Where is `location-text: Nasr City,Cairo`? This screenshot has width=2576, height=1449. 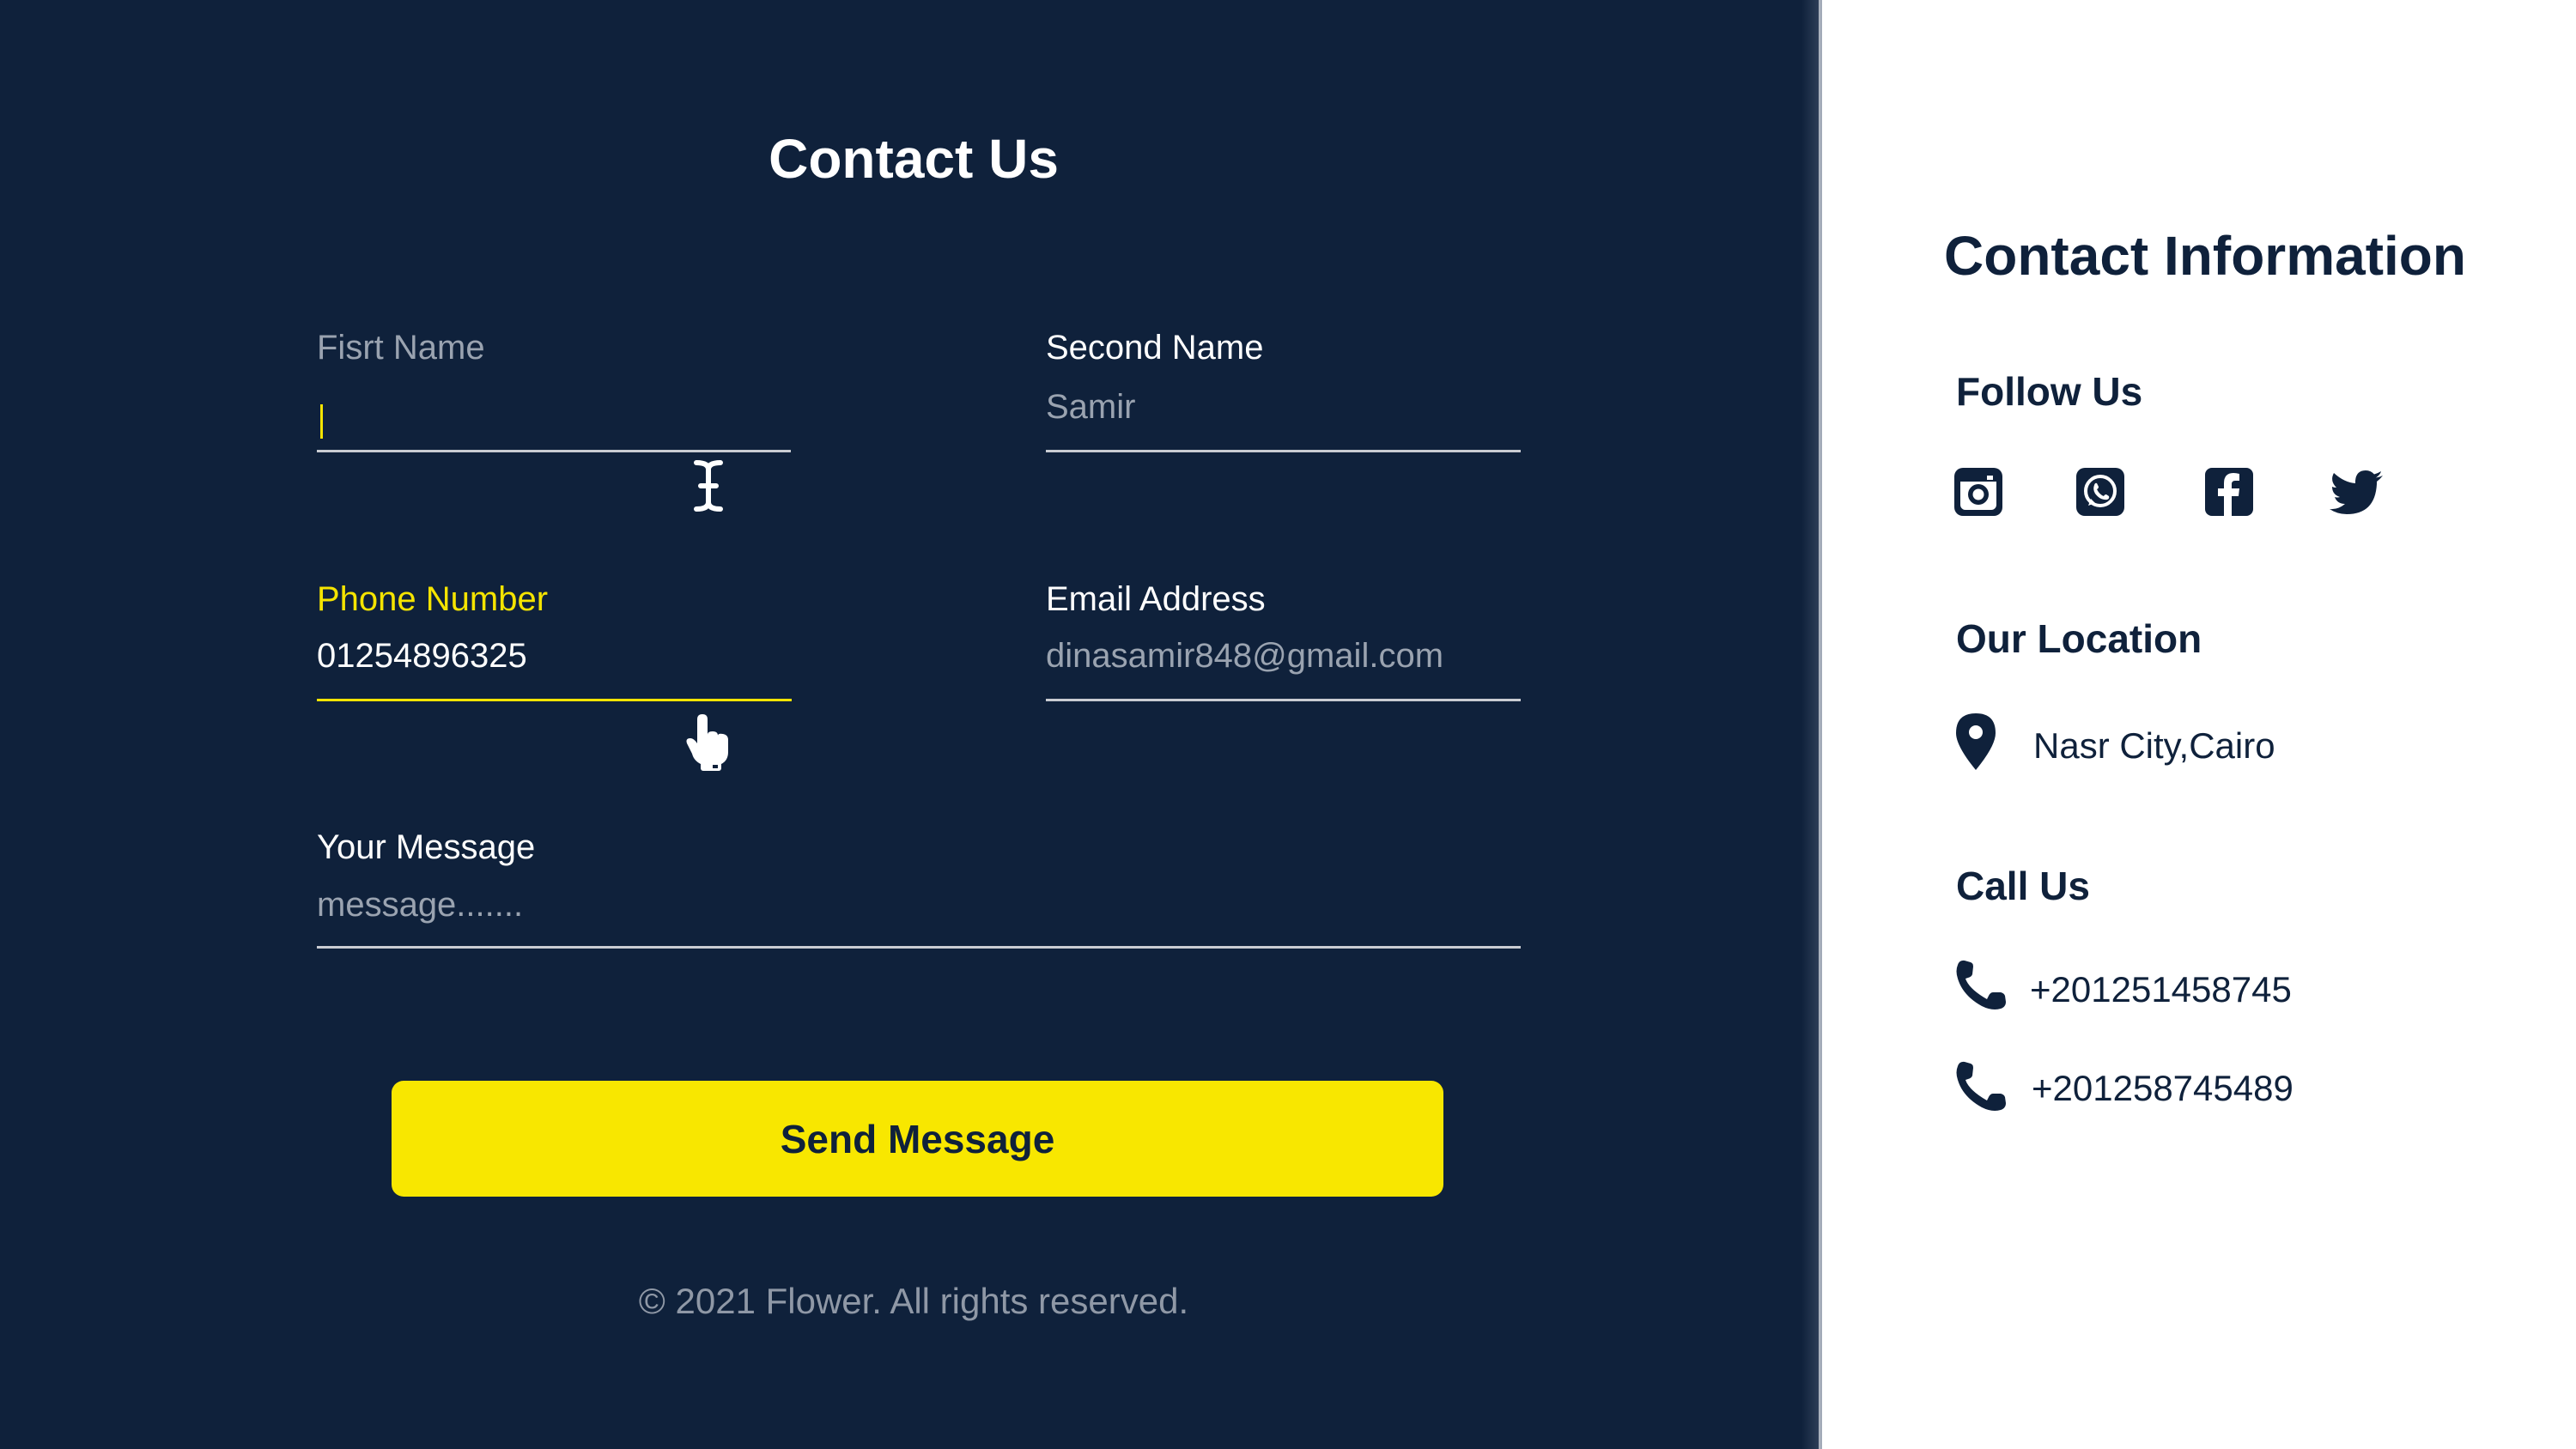 location-text: Nasr City,Cairo is located at coordinates (2154, 745).